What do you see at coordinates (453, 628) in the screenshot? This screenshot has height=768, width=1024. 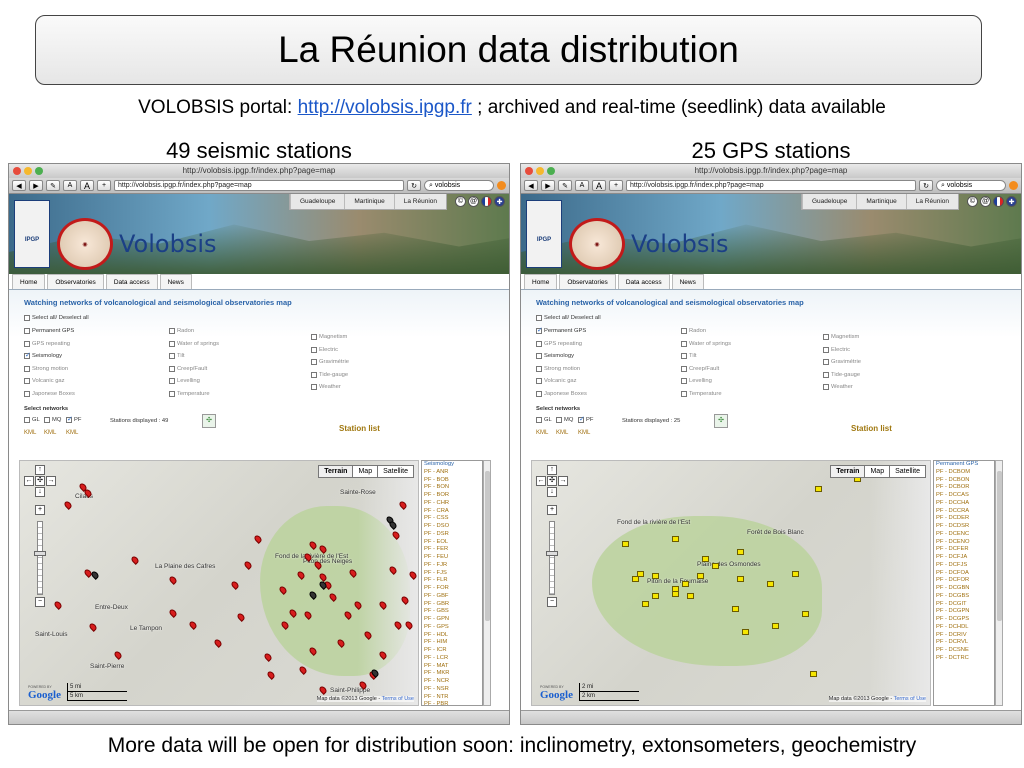 I see `station-list-item: PF - GPS` at bounding box center [453, 628].